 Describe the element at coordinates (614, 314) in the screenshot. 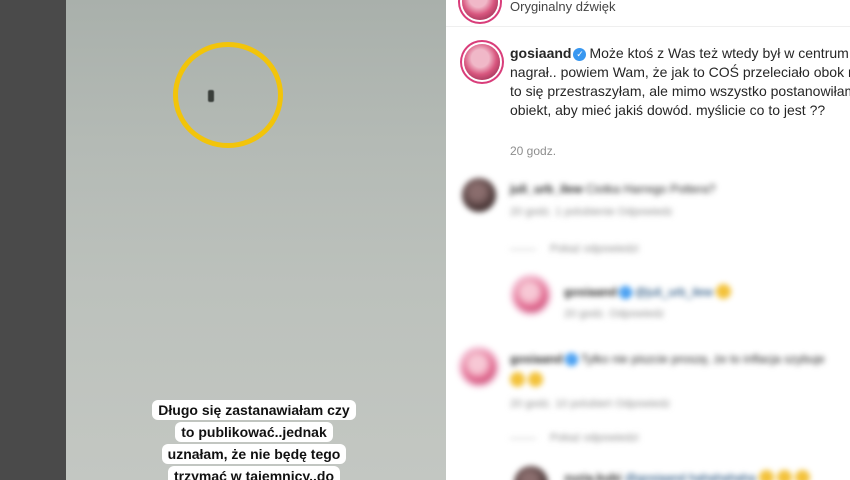

I see `comment-meta: 20 godz. Odpowiedz` at that location.